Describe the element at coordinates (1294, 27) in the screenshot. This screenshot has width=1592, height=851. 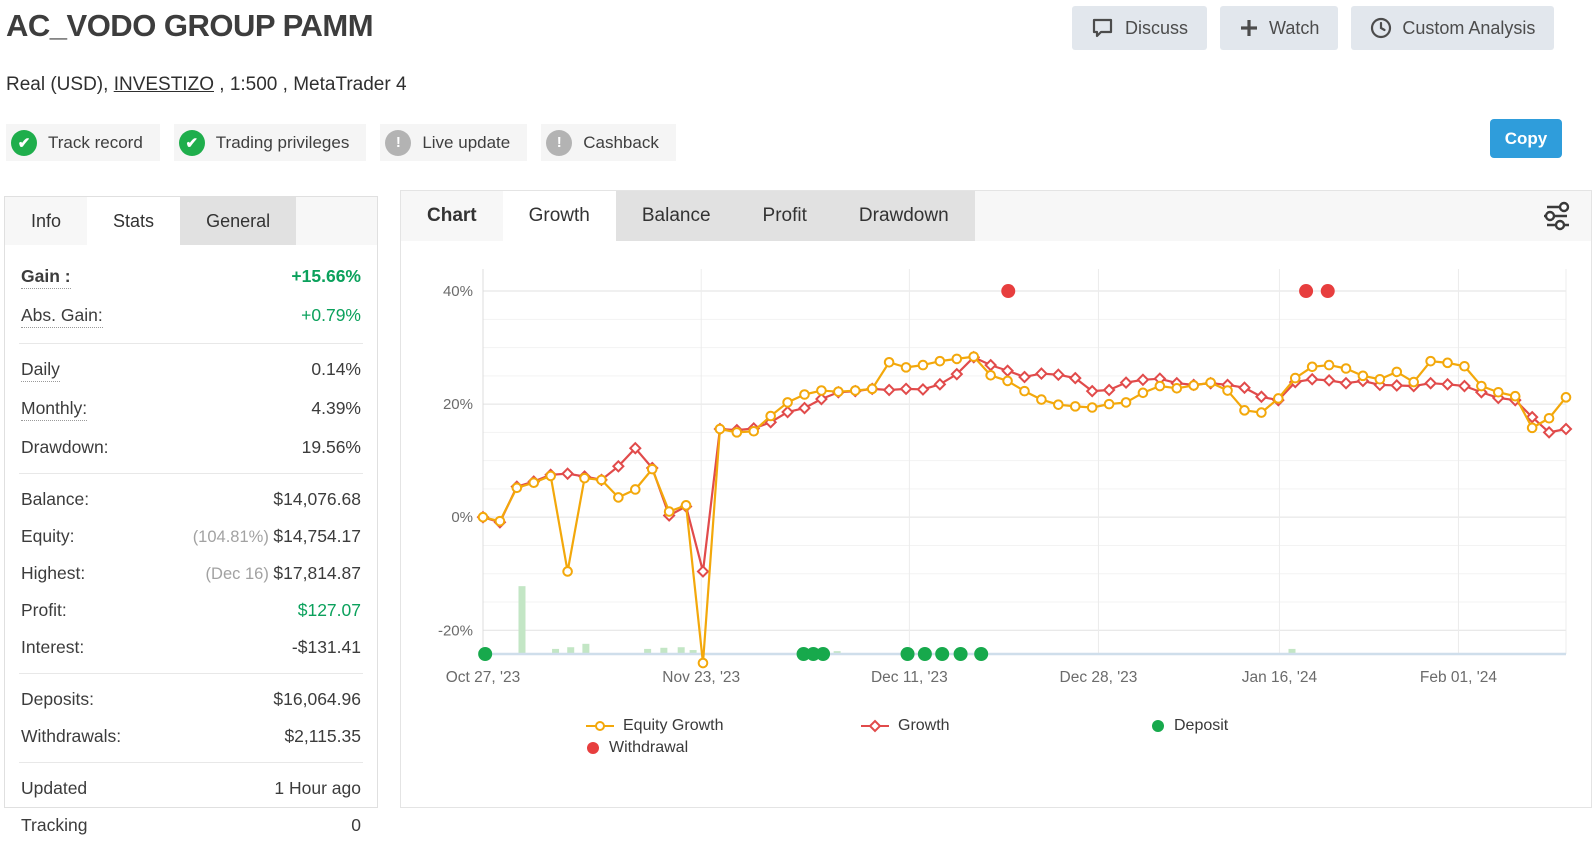
I see `action-button-label: Watch` at that location.